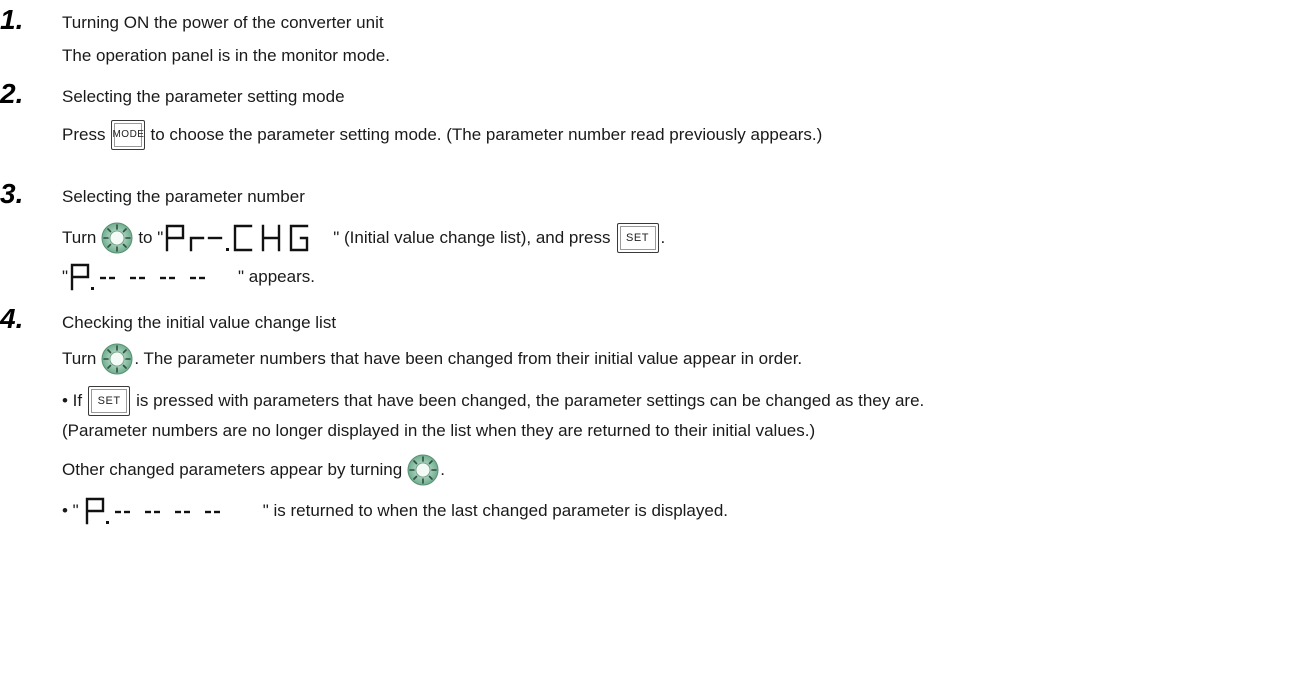 This screenshot has width=1294, height=681. Describe the element at coordinates (12, 19) in the screenshot. I see `step-number: 1.` at that location.